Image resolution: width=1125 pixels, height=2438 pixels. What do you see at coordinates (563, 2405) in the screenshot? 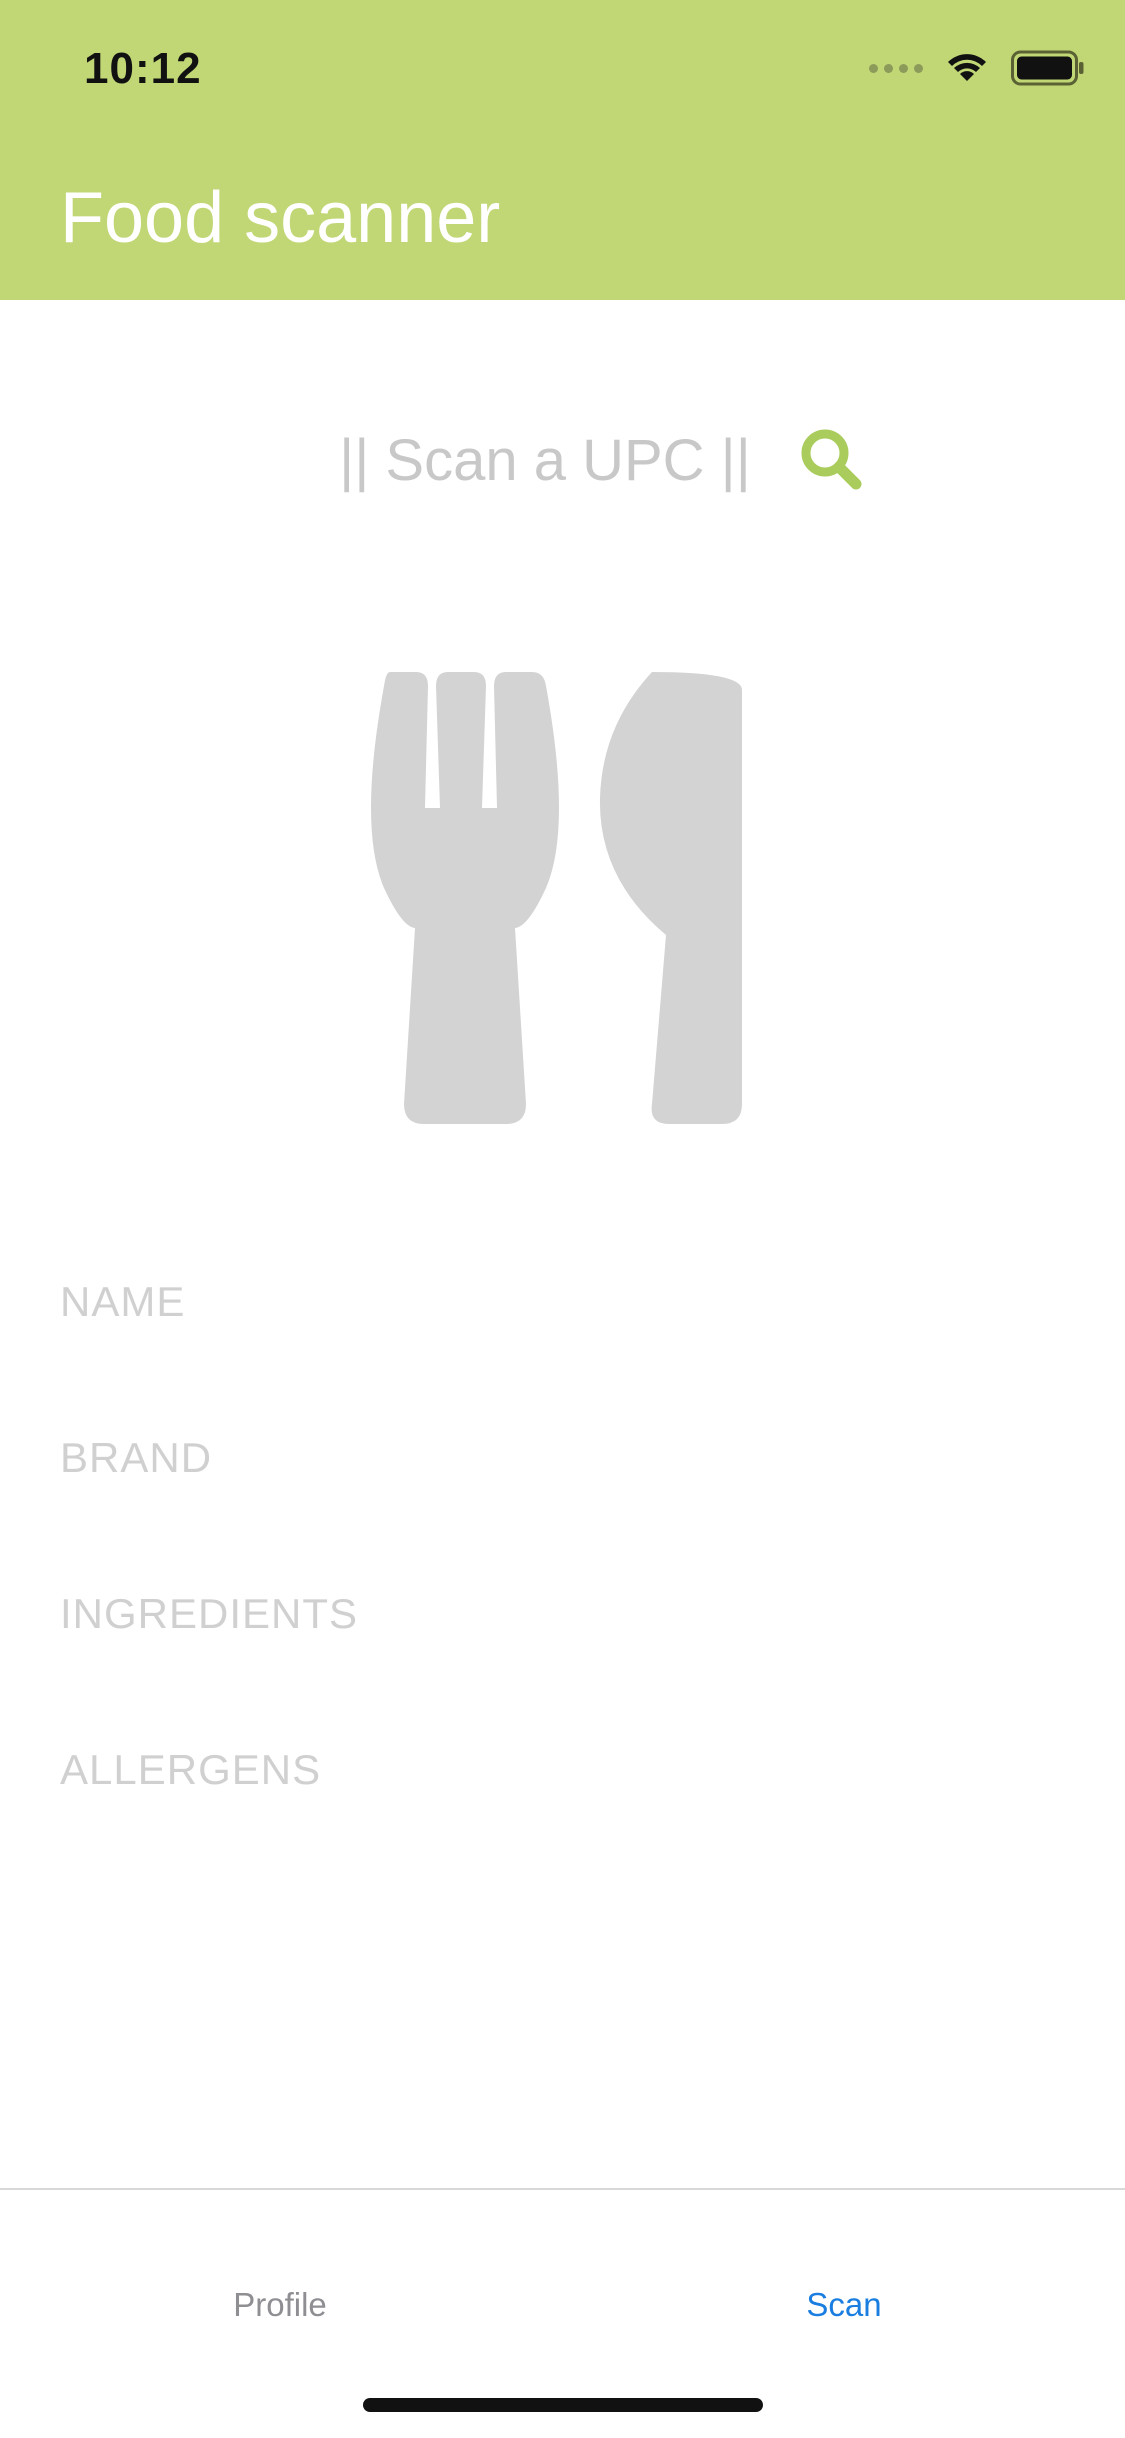
I see `home-indicator` at bounding box center [563, 2405].